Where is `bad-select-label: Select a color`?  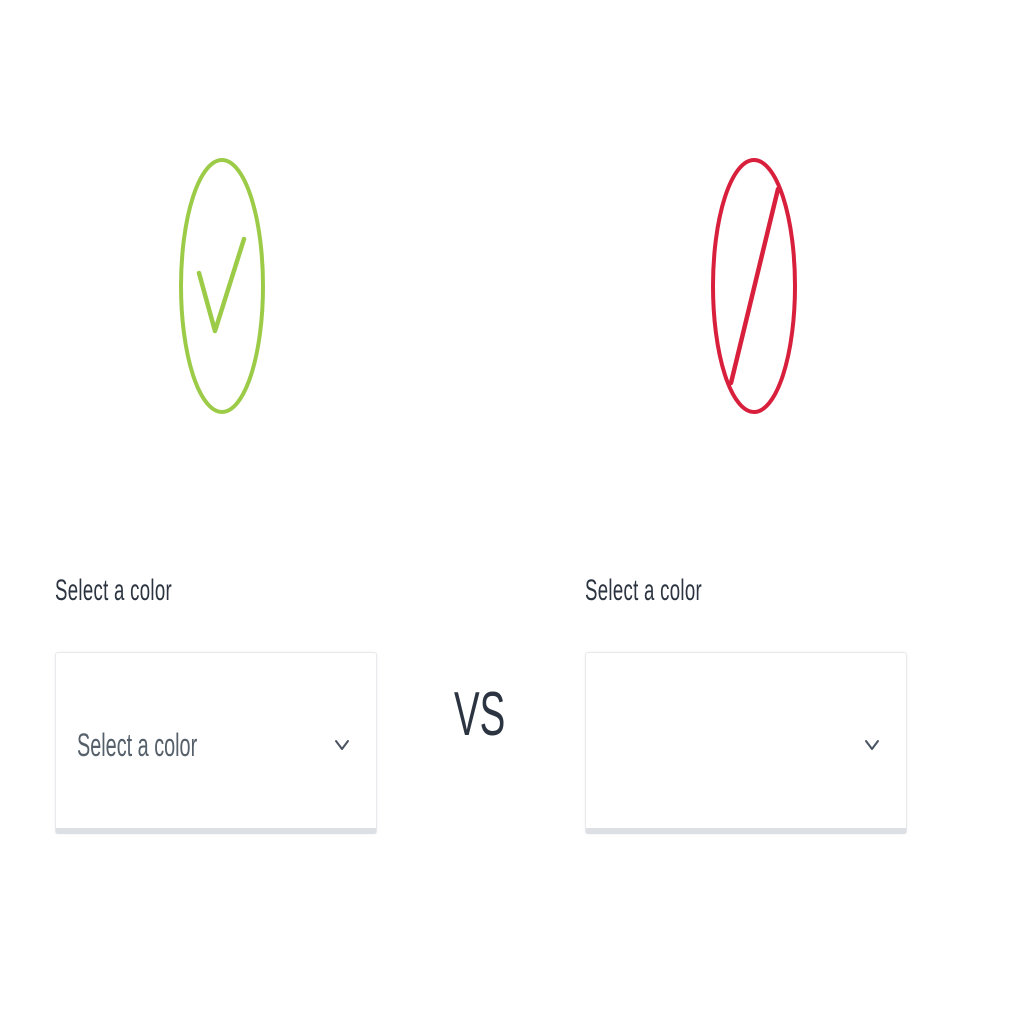
bad-select-label: Select a color is located at coordinates (644, 590).